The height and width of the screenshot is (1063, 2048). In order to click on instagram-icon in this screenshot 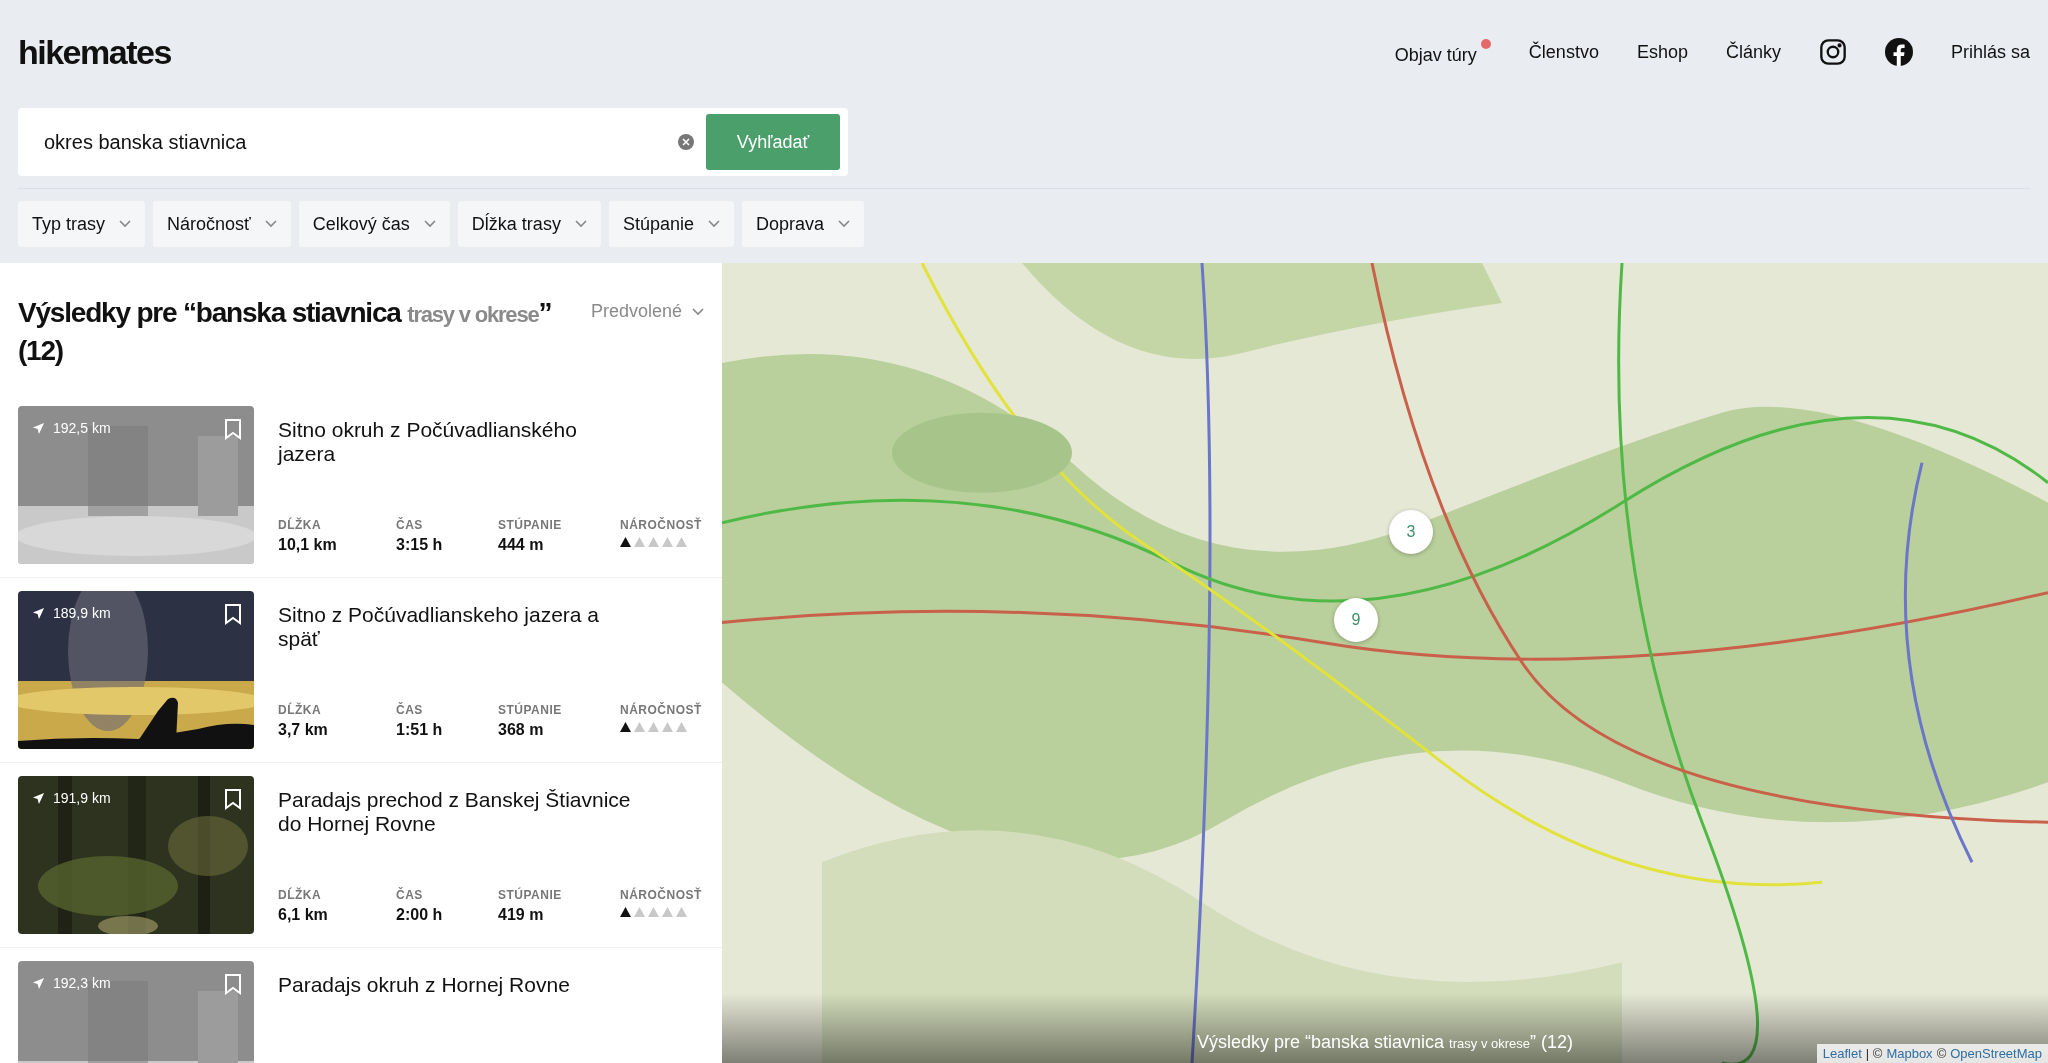, I will do `click(1832, 52)`.